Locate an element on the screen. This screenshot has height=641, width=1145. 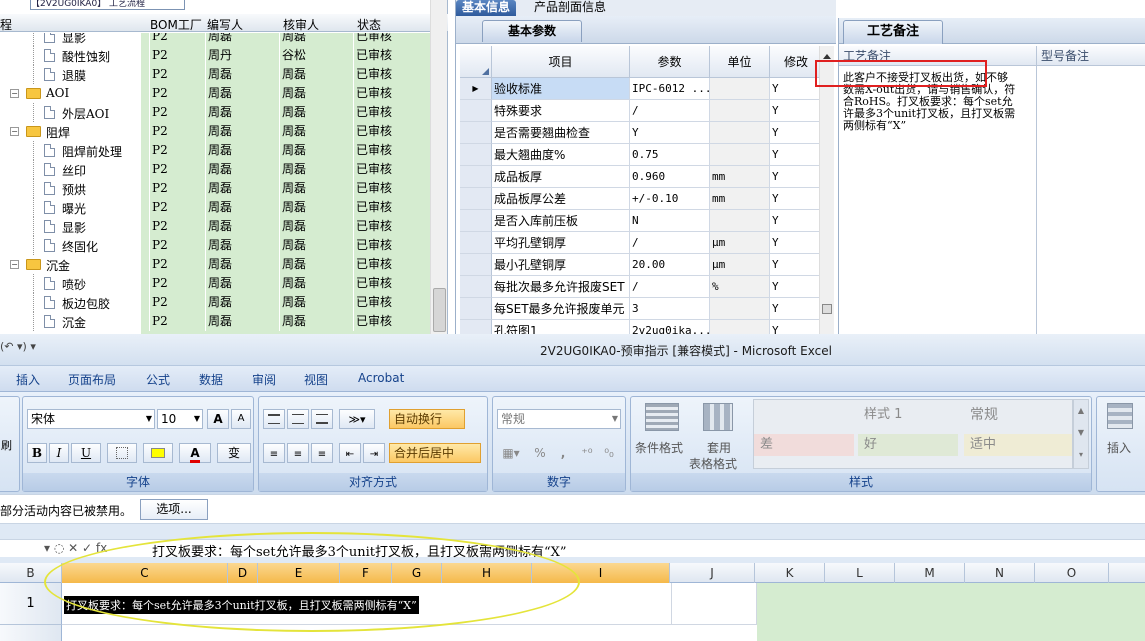
percent-button: % is located at coordinates (540, 453).